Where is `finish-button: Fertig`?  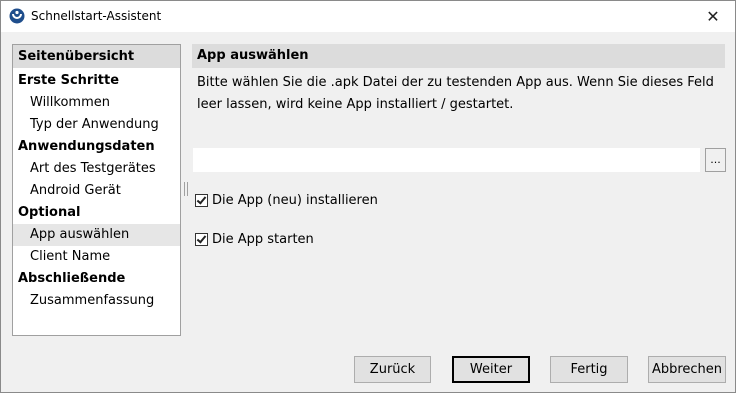
finish-button: Fertig is located at coordinates (589, 369).